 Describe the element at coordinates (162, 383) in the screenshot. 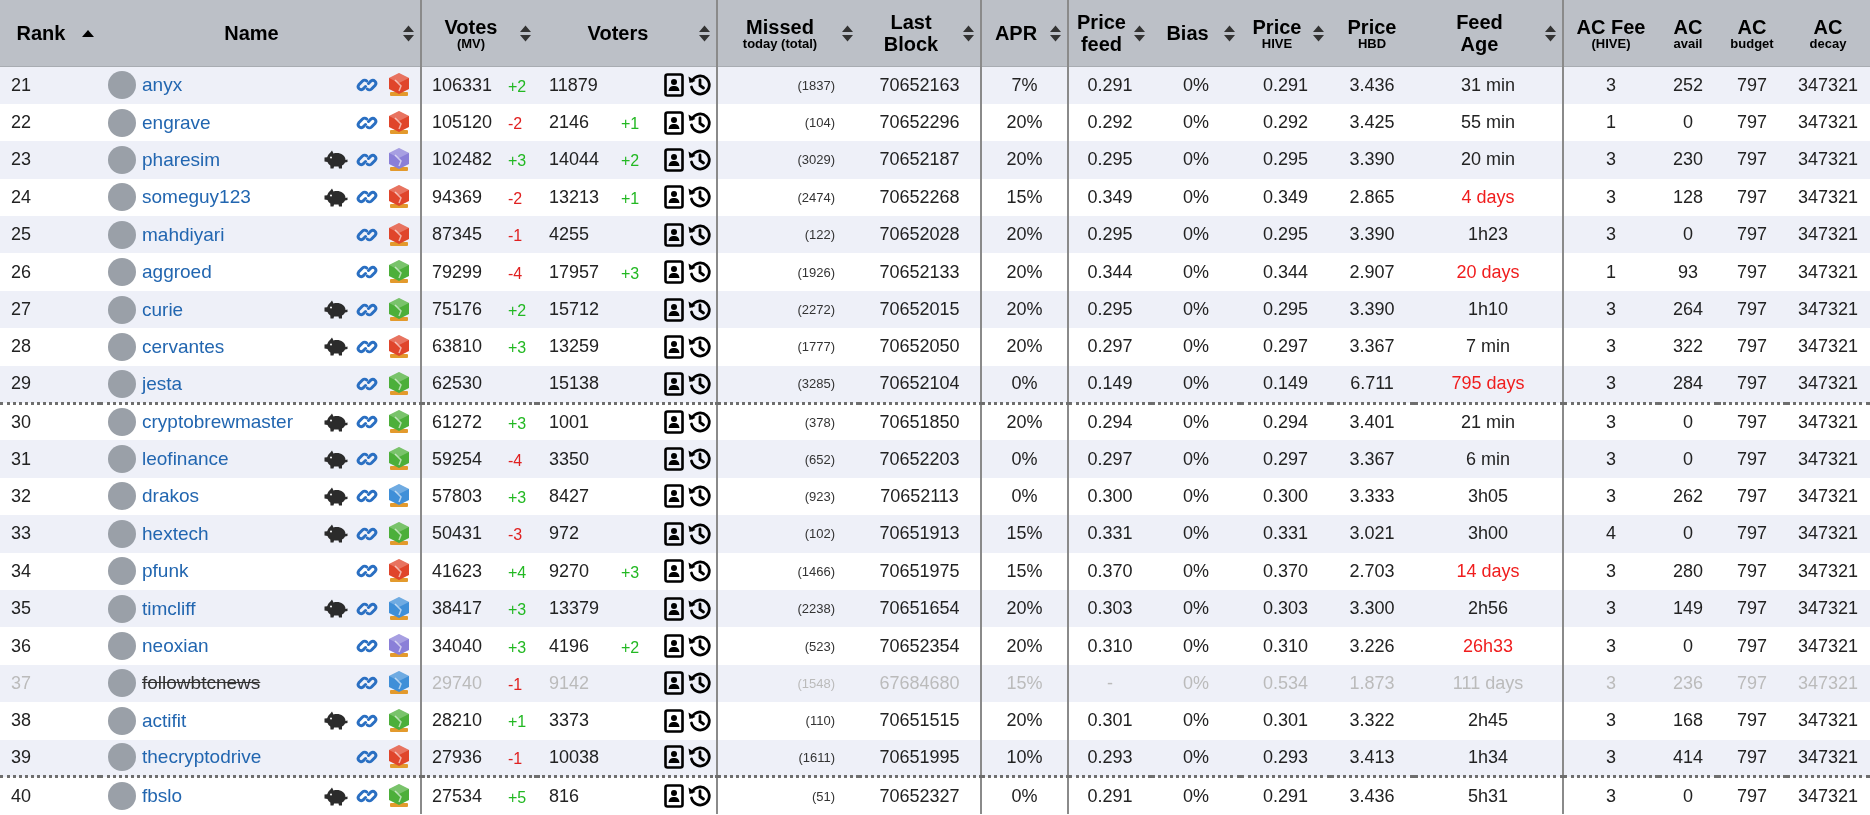

I see `witness-name-link: jesta` at that location.